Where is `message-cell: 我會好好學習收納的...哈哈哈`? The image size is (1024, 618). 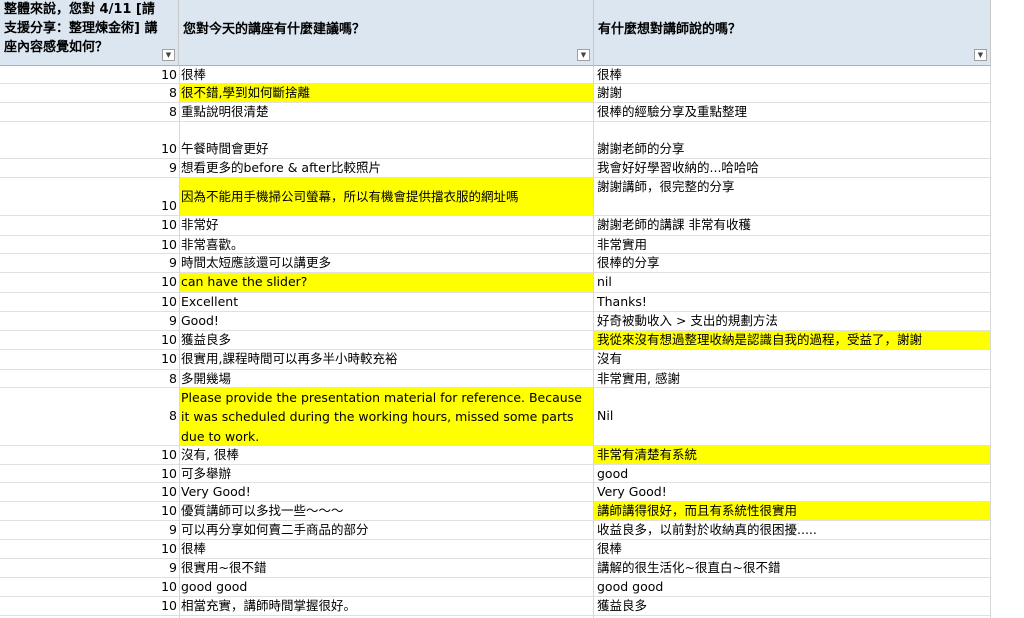 message-cell: 我會好好學習收納的...哈哈哈 is located at coordinates (792, 168).